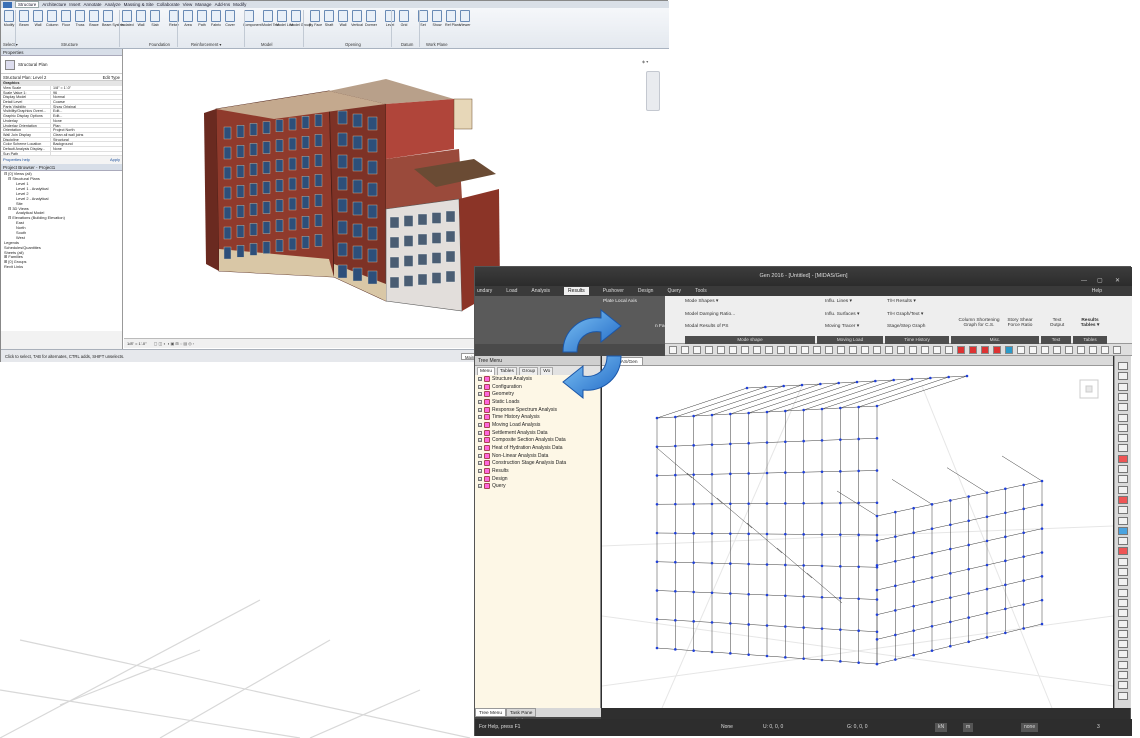 This screenshot has width=1140, height=738. What do you see at coordinates (901, 301) in the screenshot?
I see `th-results-button: T/H Results ▾` at bounding box center [901, 301].